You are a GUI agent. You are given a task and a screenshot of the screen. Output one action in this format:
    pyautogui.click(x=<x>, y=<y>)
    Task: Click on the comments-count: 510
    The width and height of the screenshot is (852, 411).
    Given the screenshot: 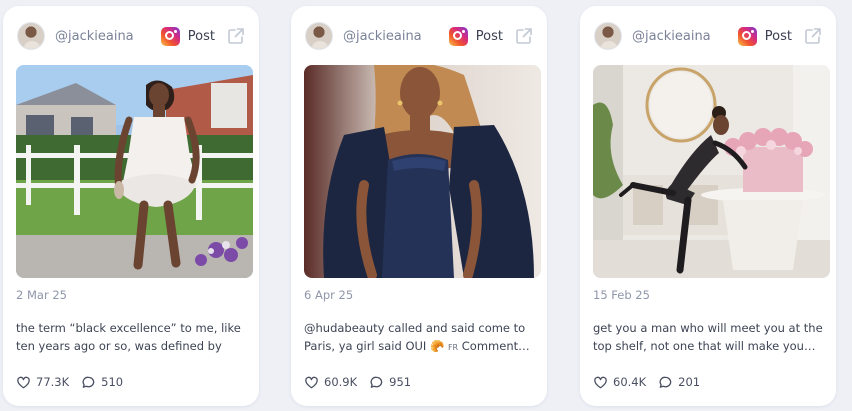 What is the action you would take?
    pyautogui.click(x=112, y=382)
    